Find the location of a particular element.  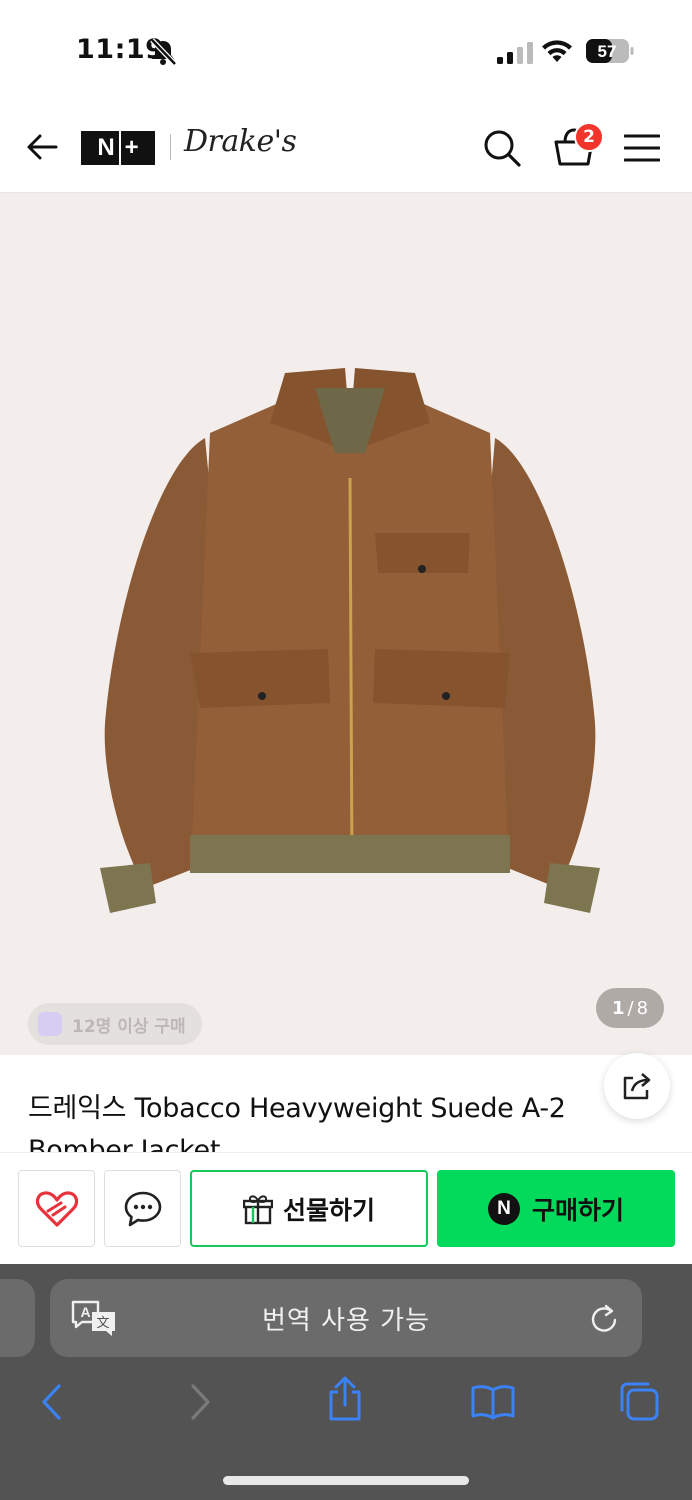

image-counter: 1 / 8 is located at coordinates (630, 1008).